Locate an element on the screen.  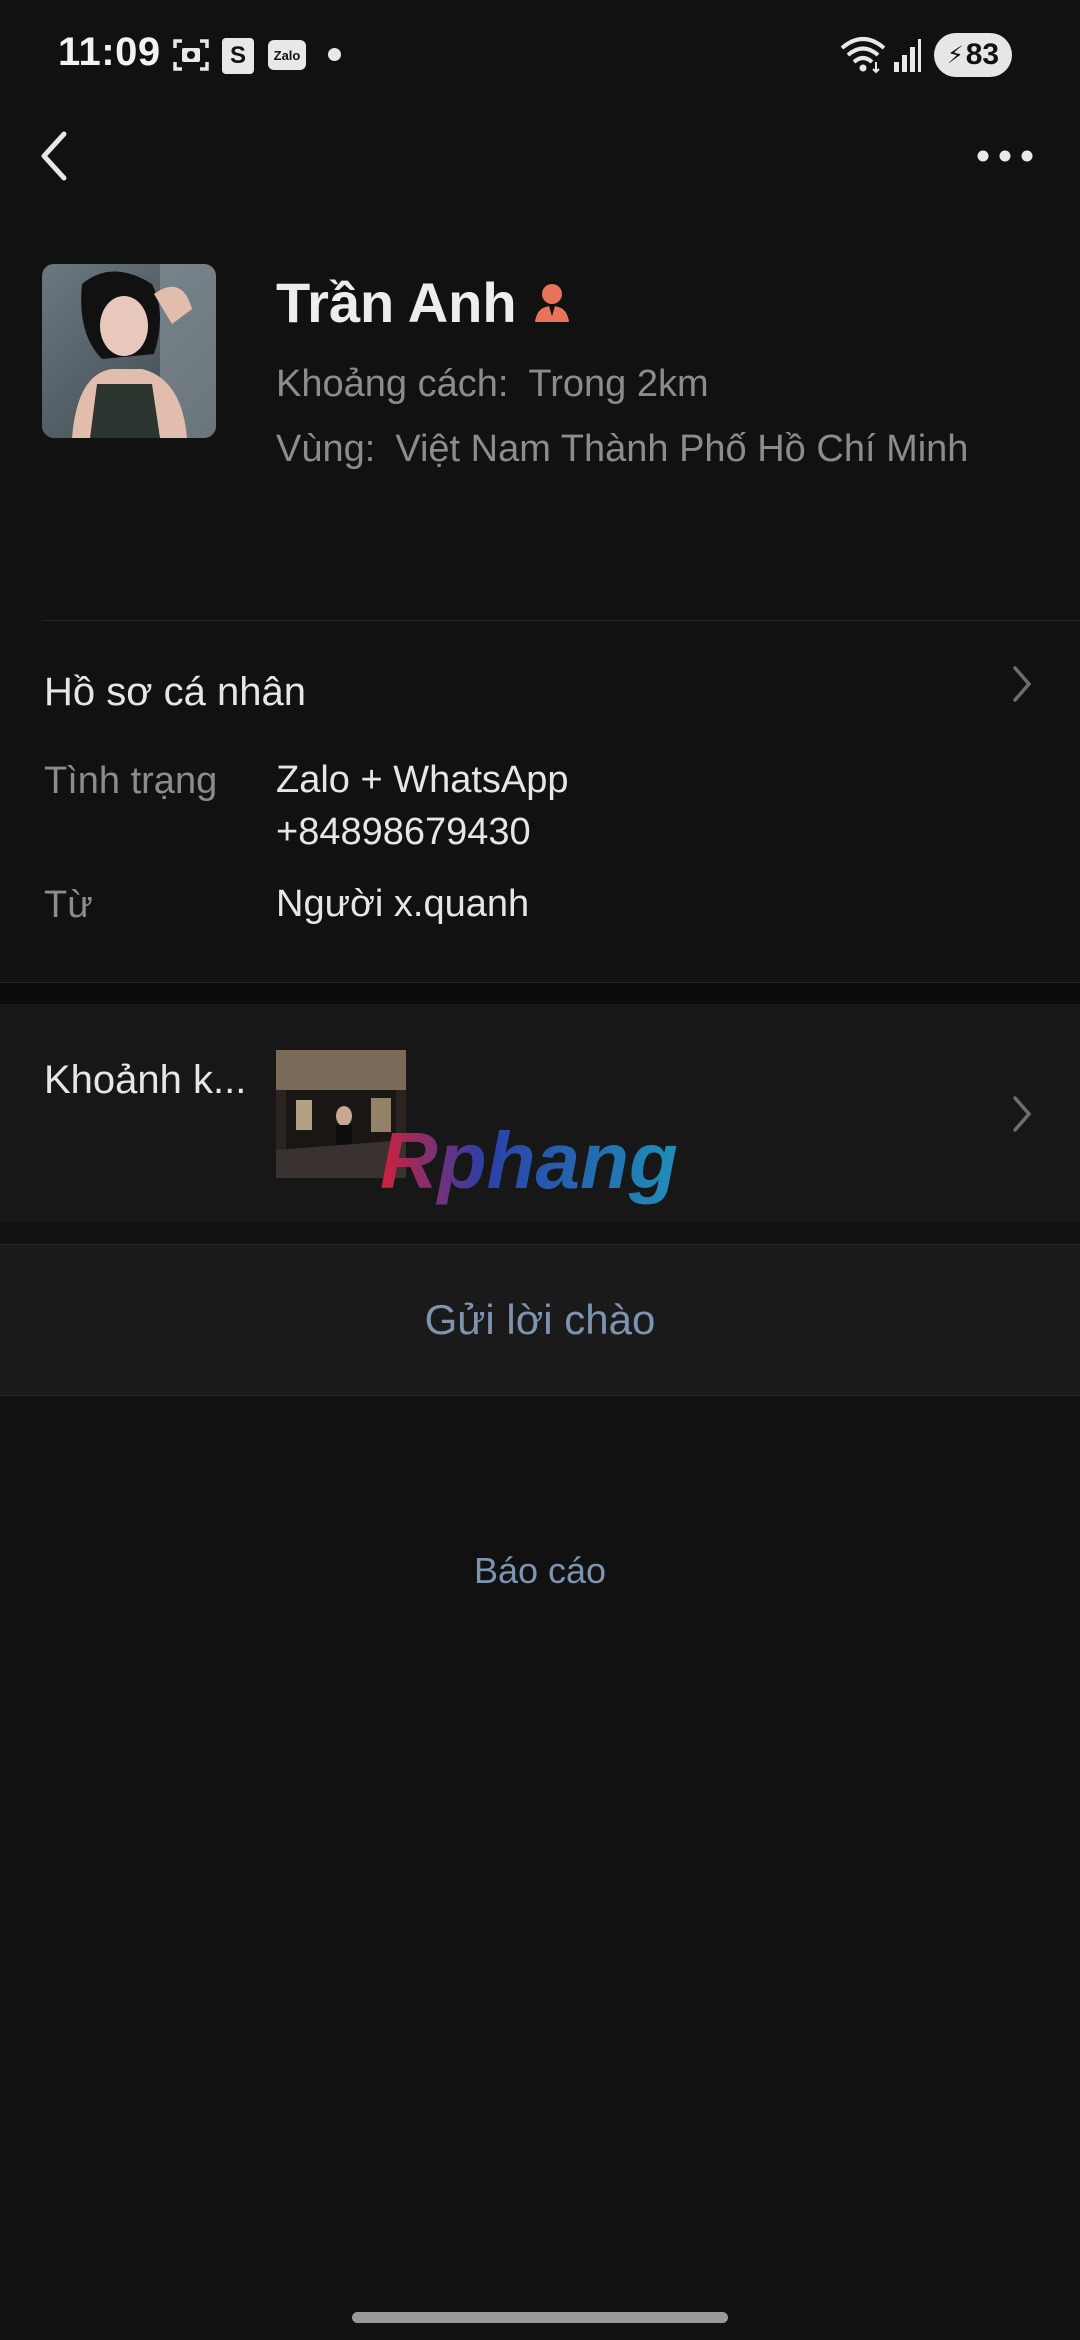
section-separator is located at coordinates (540, 994).